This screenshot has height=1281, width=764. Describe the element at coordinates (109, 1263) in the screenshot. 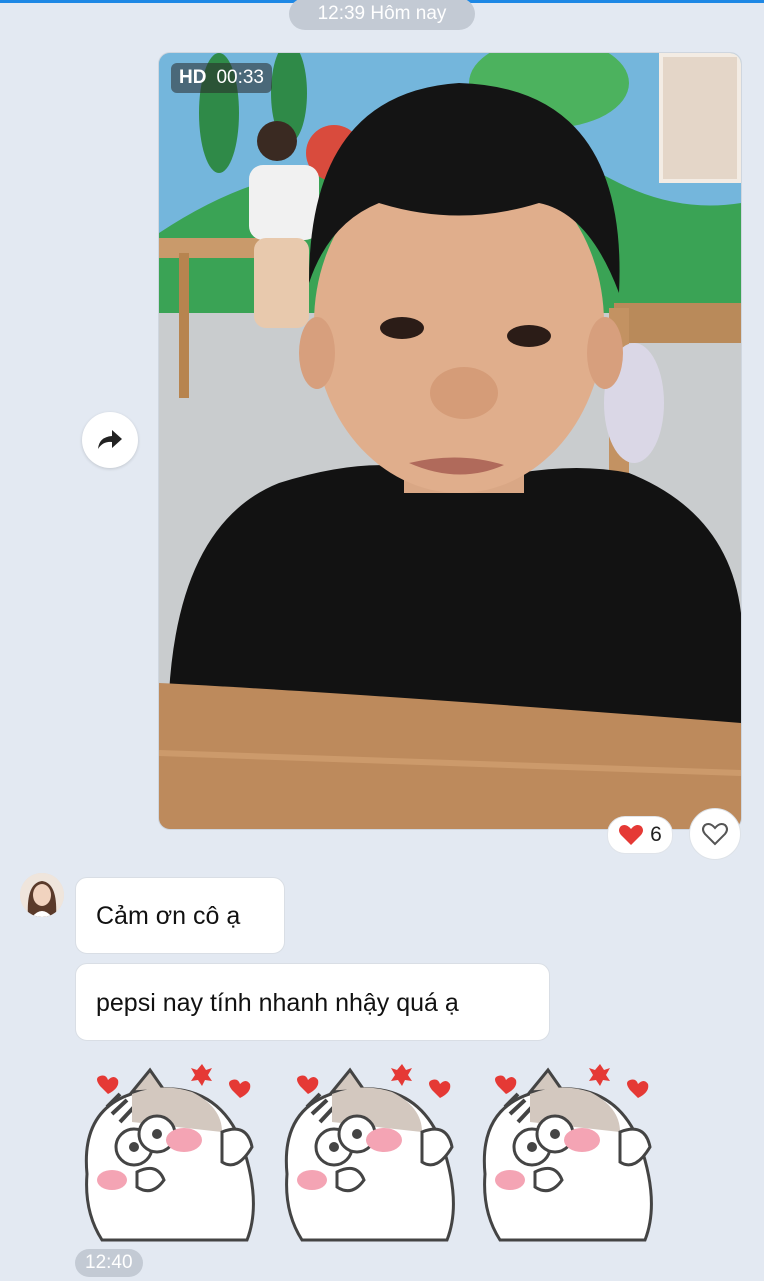

I see `message-time: 12:40` at that location.